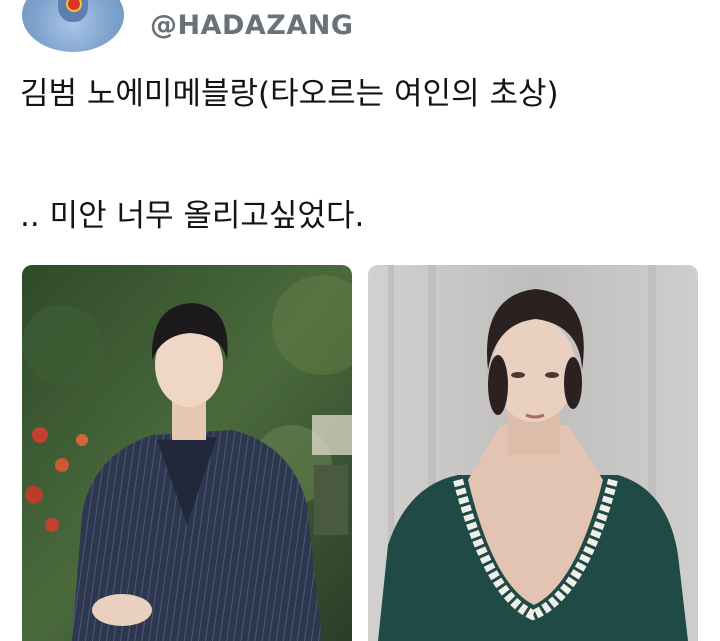 This screenshot has width=720, height=641. What do you see at coordinates (192, 216) in the screenshot?
I see `tweet-text-line-2: .. 미안 너무 올리고싶었다.` at bounding box center [192, 216].